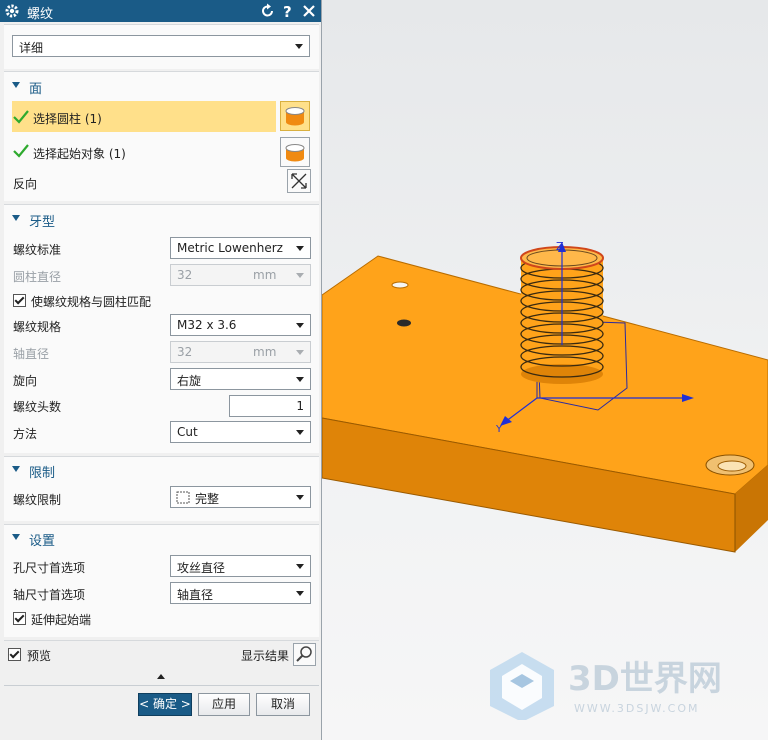  What do you see at coordinates (42, 473) in the screenshot?
I see `limits-section-title: 限制` at bounding box center [42, 473].